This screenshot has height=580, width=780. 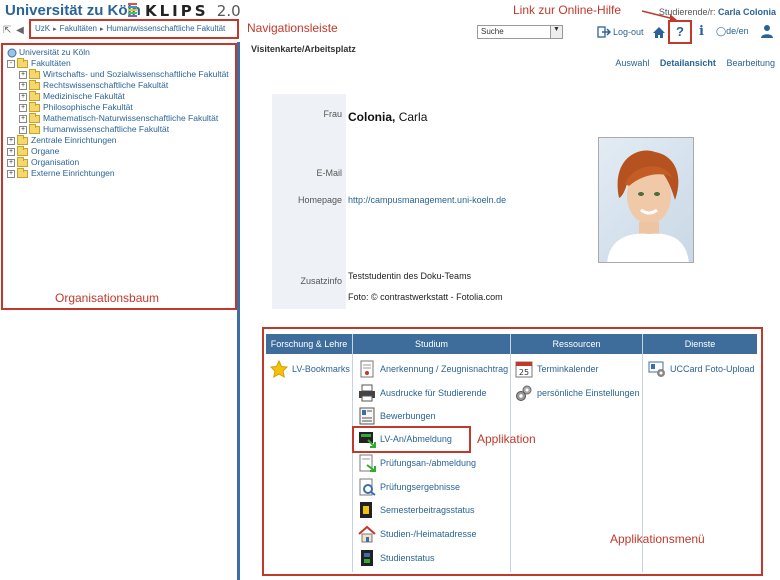 What do you see at coordinates (118, 107) in the screenshot?
I see `tree-item-philosophie: + Philosophische Fakultät` at bounding box center [118, 107].